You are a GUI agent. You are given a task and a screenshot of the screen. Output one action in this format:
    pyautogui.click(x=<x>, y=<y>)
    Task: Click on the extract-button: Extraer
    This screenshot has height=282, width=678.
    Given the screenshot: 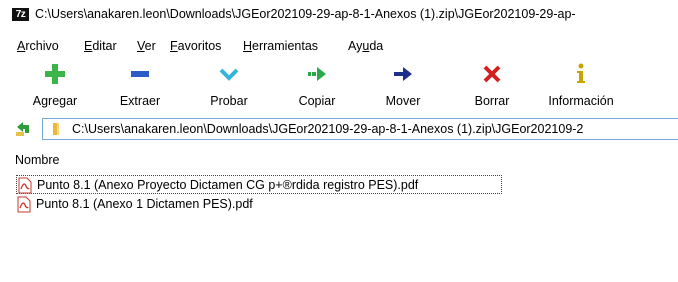 What is the action you would take?
    pyautogui.click(x=140, y=87)
    